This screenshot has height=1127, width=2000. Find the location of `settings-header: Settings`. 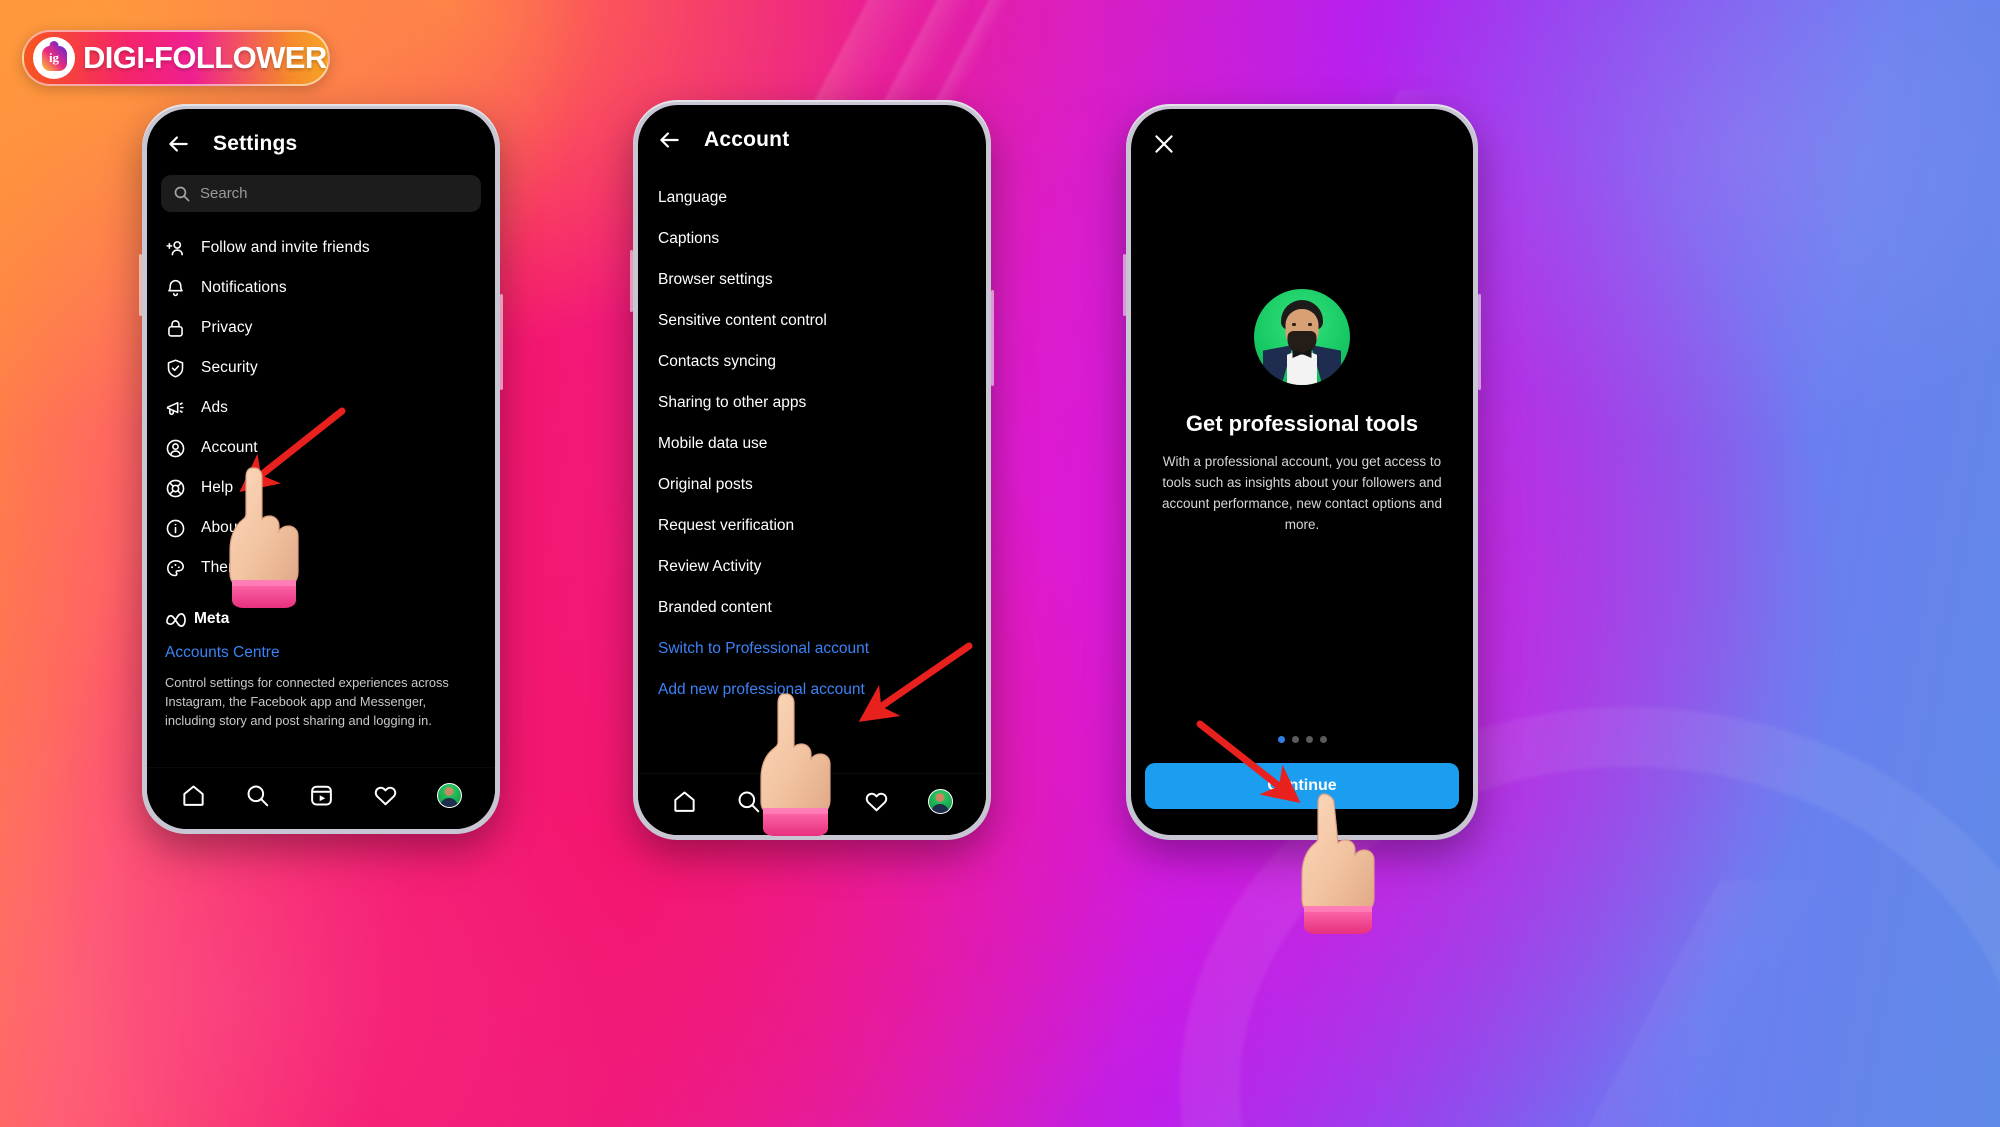

settings-header: Settings is located at coordinates (321, 140).